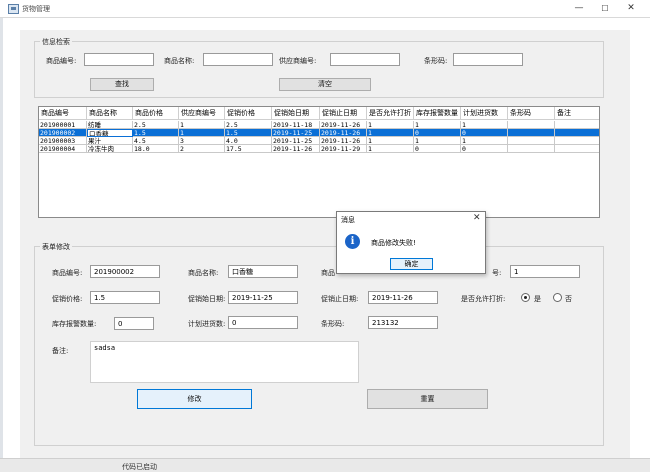  I want to click on dialog-titlebar: 消息 ✕, so click(411, 219).